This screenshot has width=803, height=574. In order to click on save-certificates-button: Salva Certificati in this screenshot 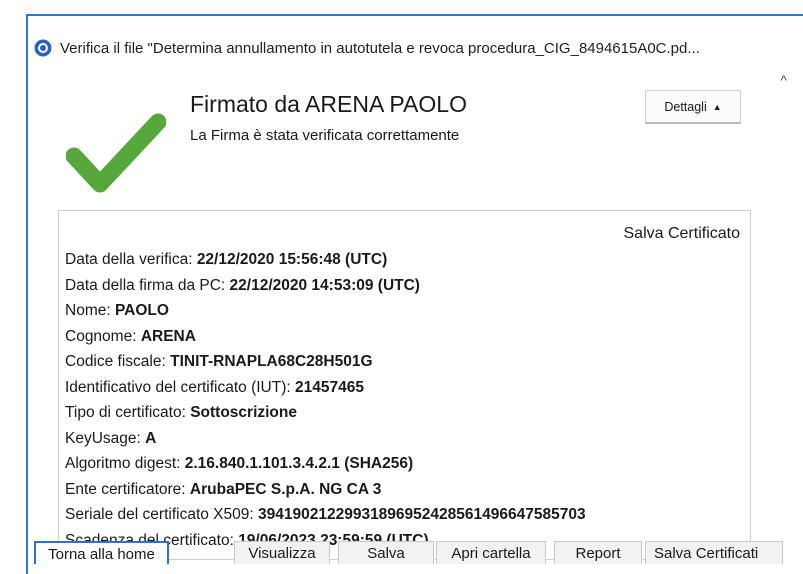, I will do `click(714, 552)`.